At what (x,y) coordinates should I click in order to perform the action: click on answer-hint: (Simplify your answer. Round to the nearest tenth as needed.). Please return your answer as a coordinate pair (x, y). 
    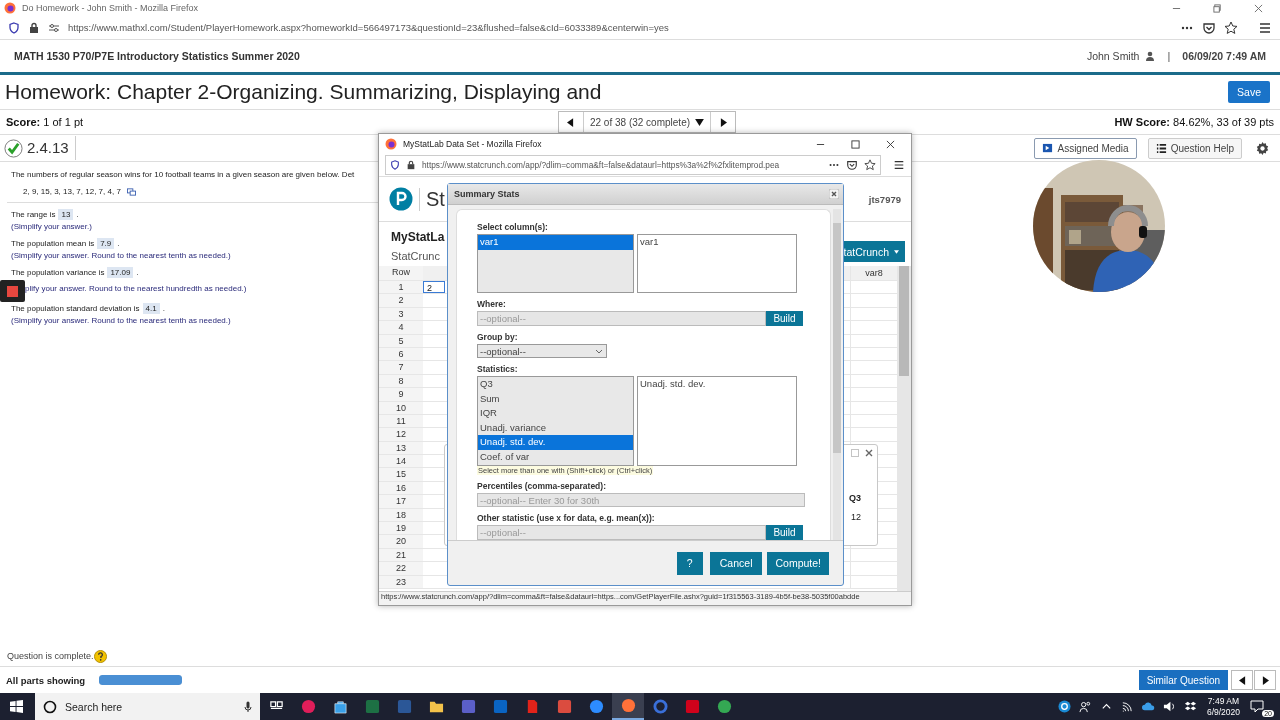
    Looking at the image, I should click on (121, 255).